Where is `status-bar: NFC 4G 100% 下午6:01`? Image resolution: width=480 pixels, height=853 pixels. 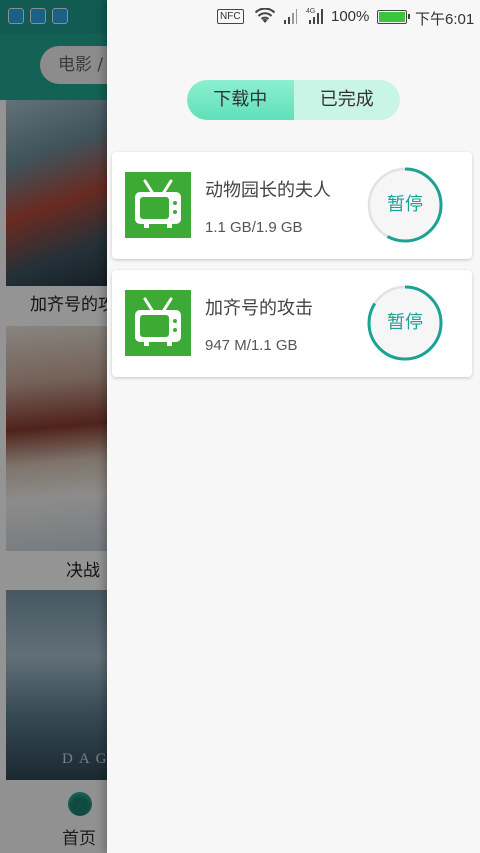
status-bar: NFC 4G 100% 下午6:01 is located at coordinates (293, 17).